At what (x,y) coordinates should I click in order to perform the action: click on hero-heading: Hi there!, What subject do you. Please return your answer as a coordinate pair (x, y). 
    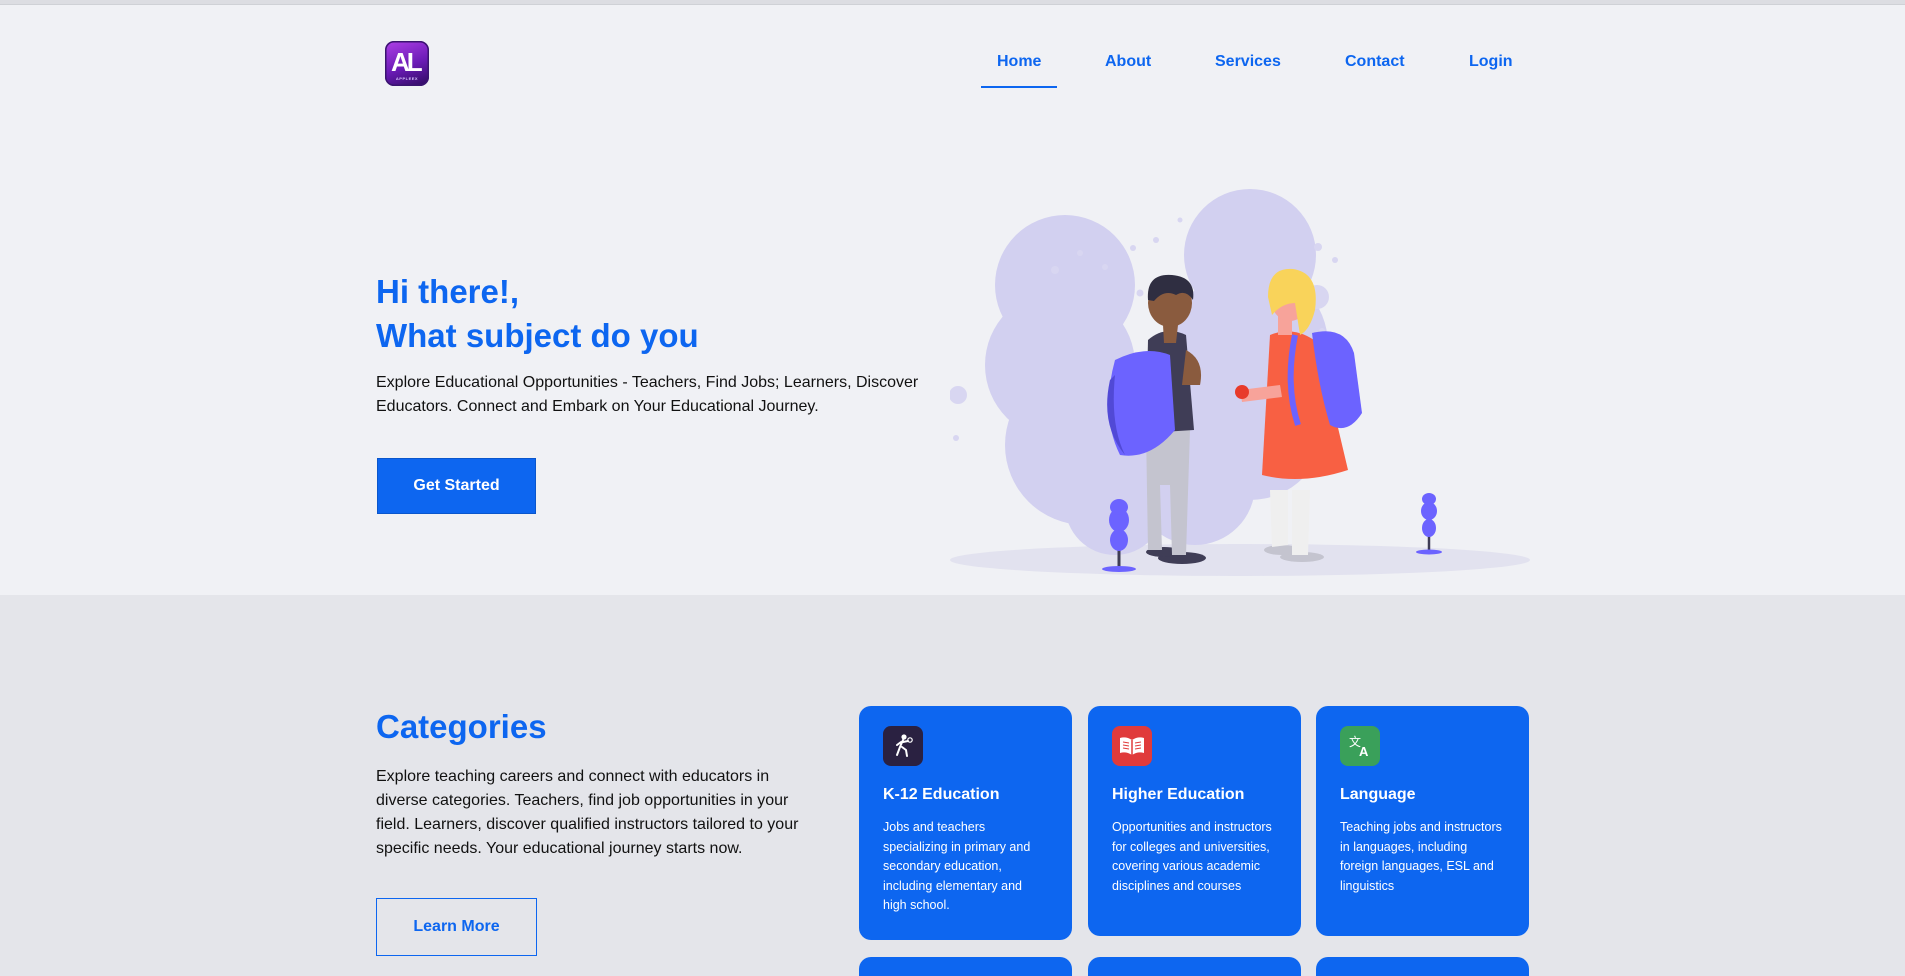
    Looking at the image, I should click on (537, 314).